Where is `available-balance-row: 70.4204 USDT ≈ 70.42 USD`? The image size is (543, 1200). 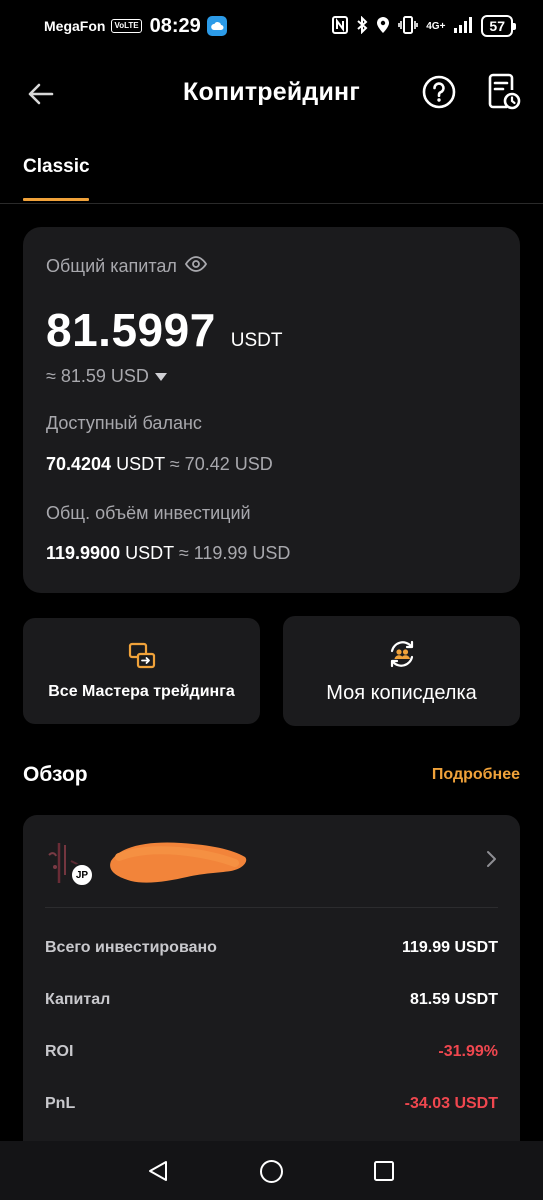 available-balance-row: 70.4204 USDT ≈ 70.42 USD is located at coordinates (159, 464).